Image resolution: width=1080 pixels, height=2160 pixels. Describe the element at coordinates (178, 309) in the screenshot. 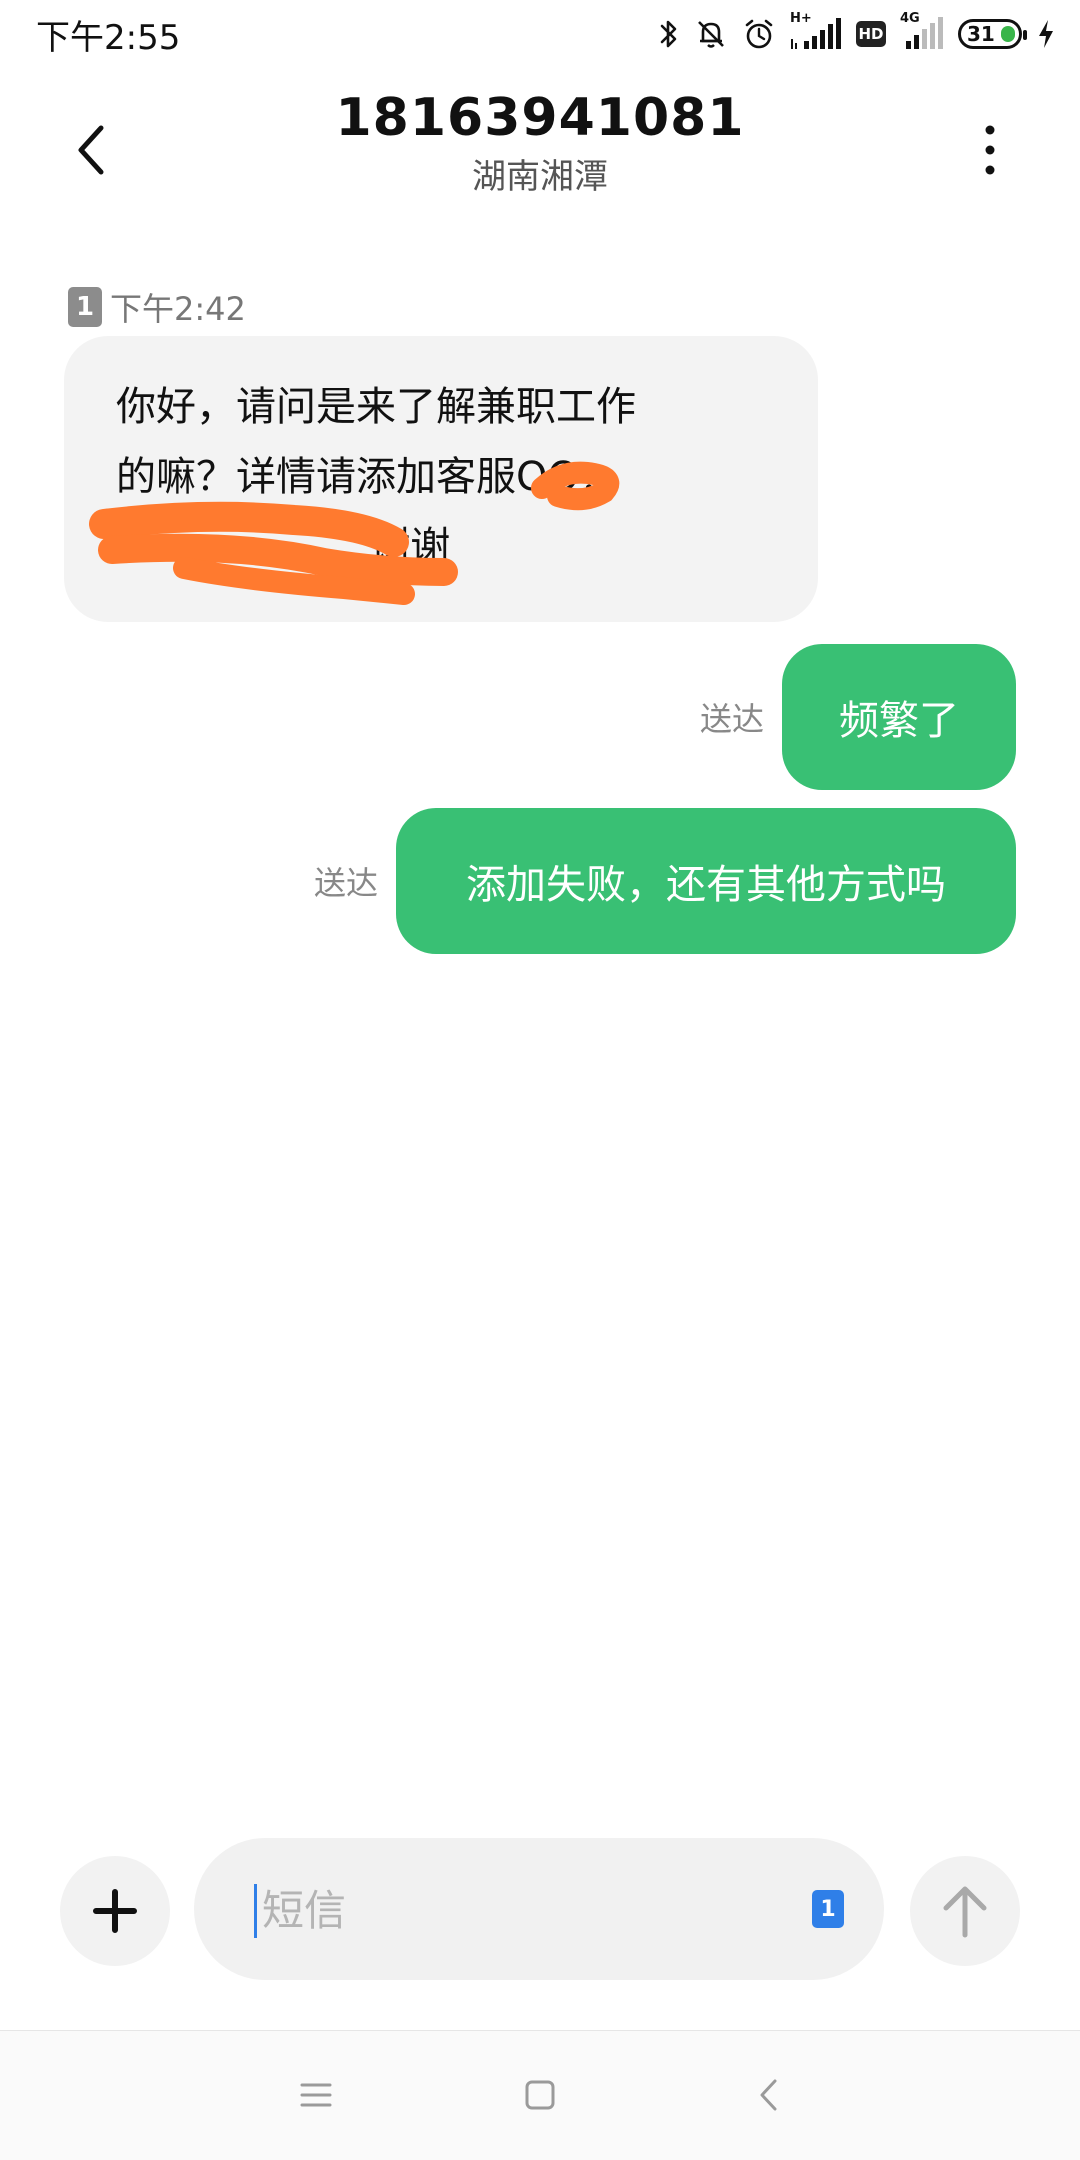

I see `message-time: 下午2:42` at that location.